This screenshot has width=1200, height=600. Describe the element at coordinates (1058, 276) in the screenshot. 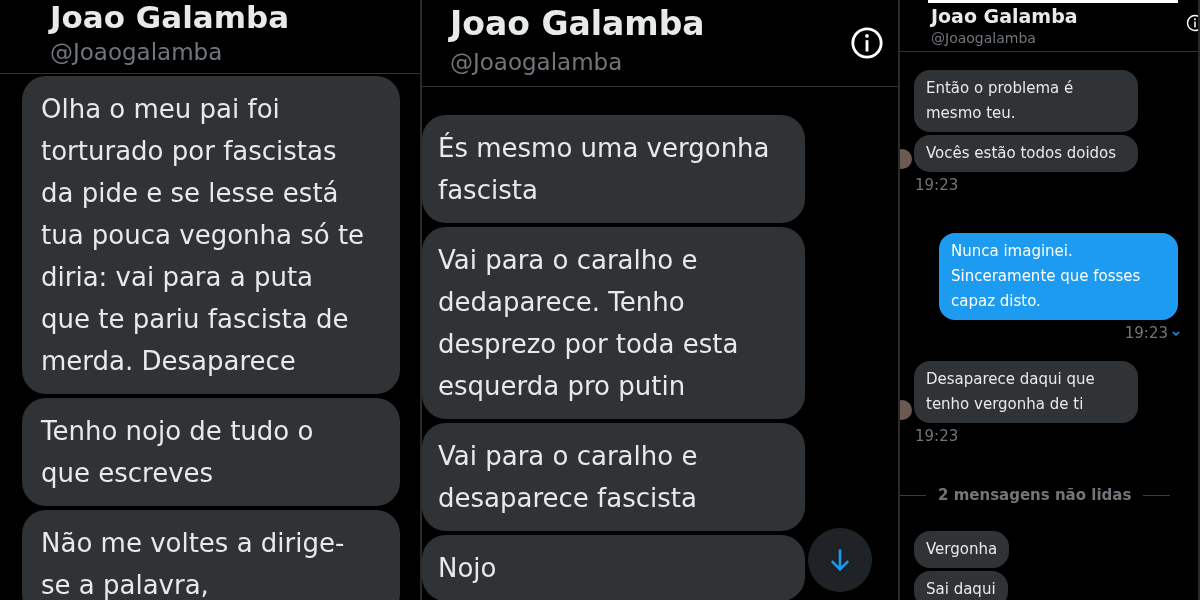

I see `sent-message: Nunca imaginei. Sinceramente que fosses capaz disto.` at that location.